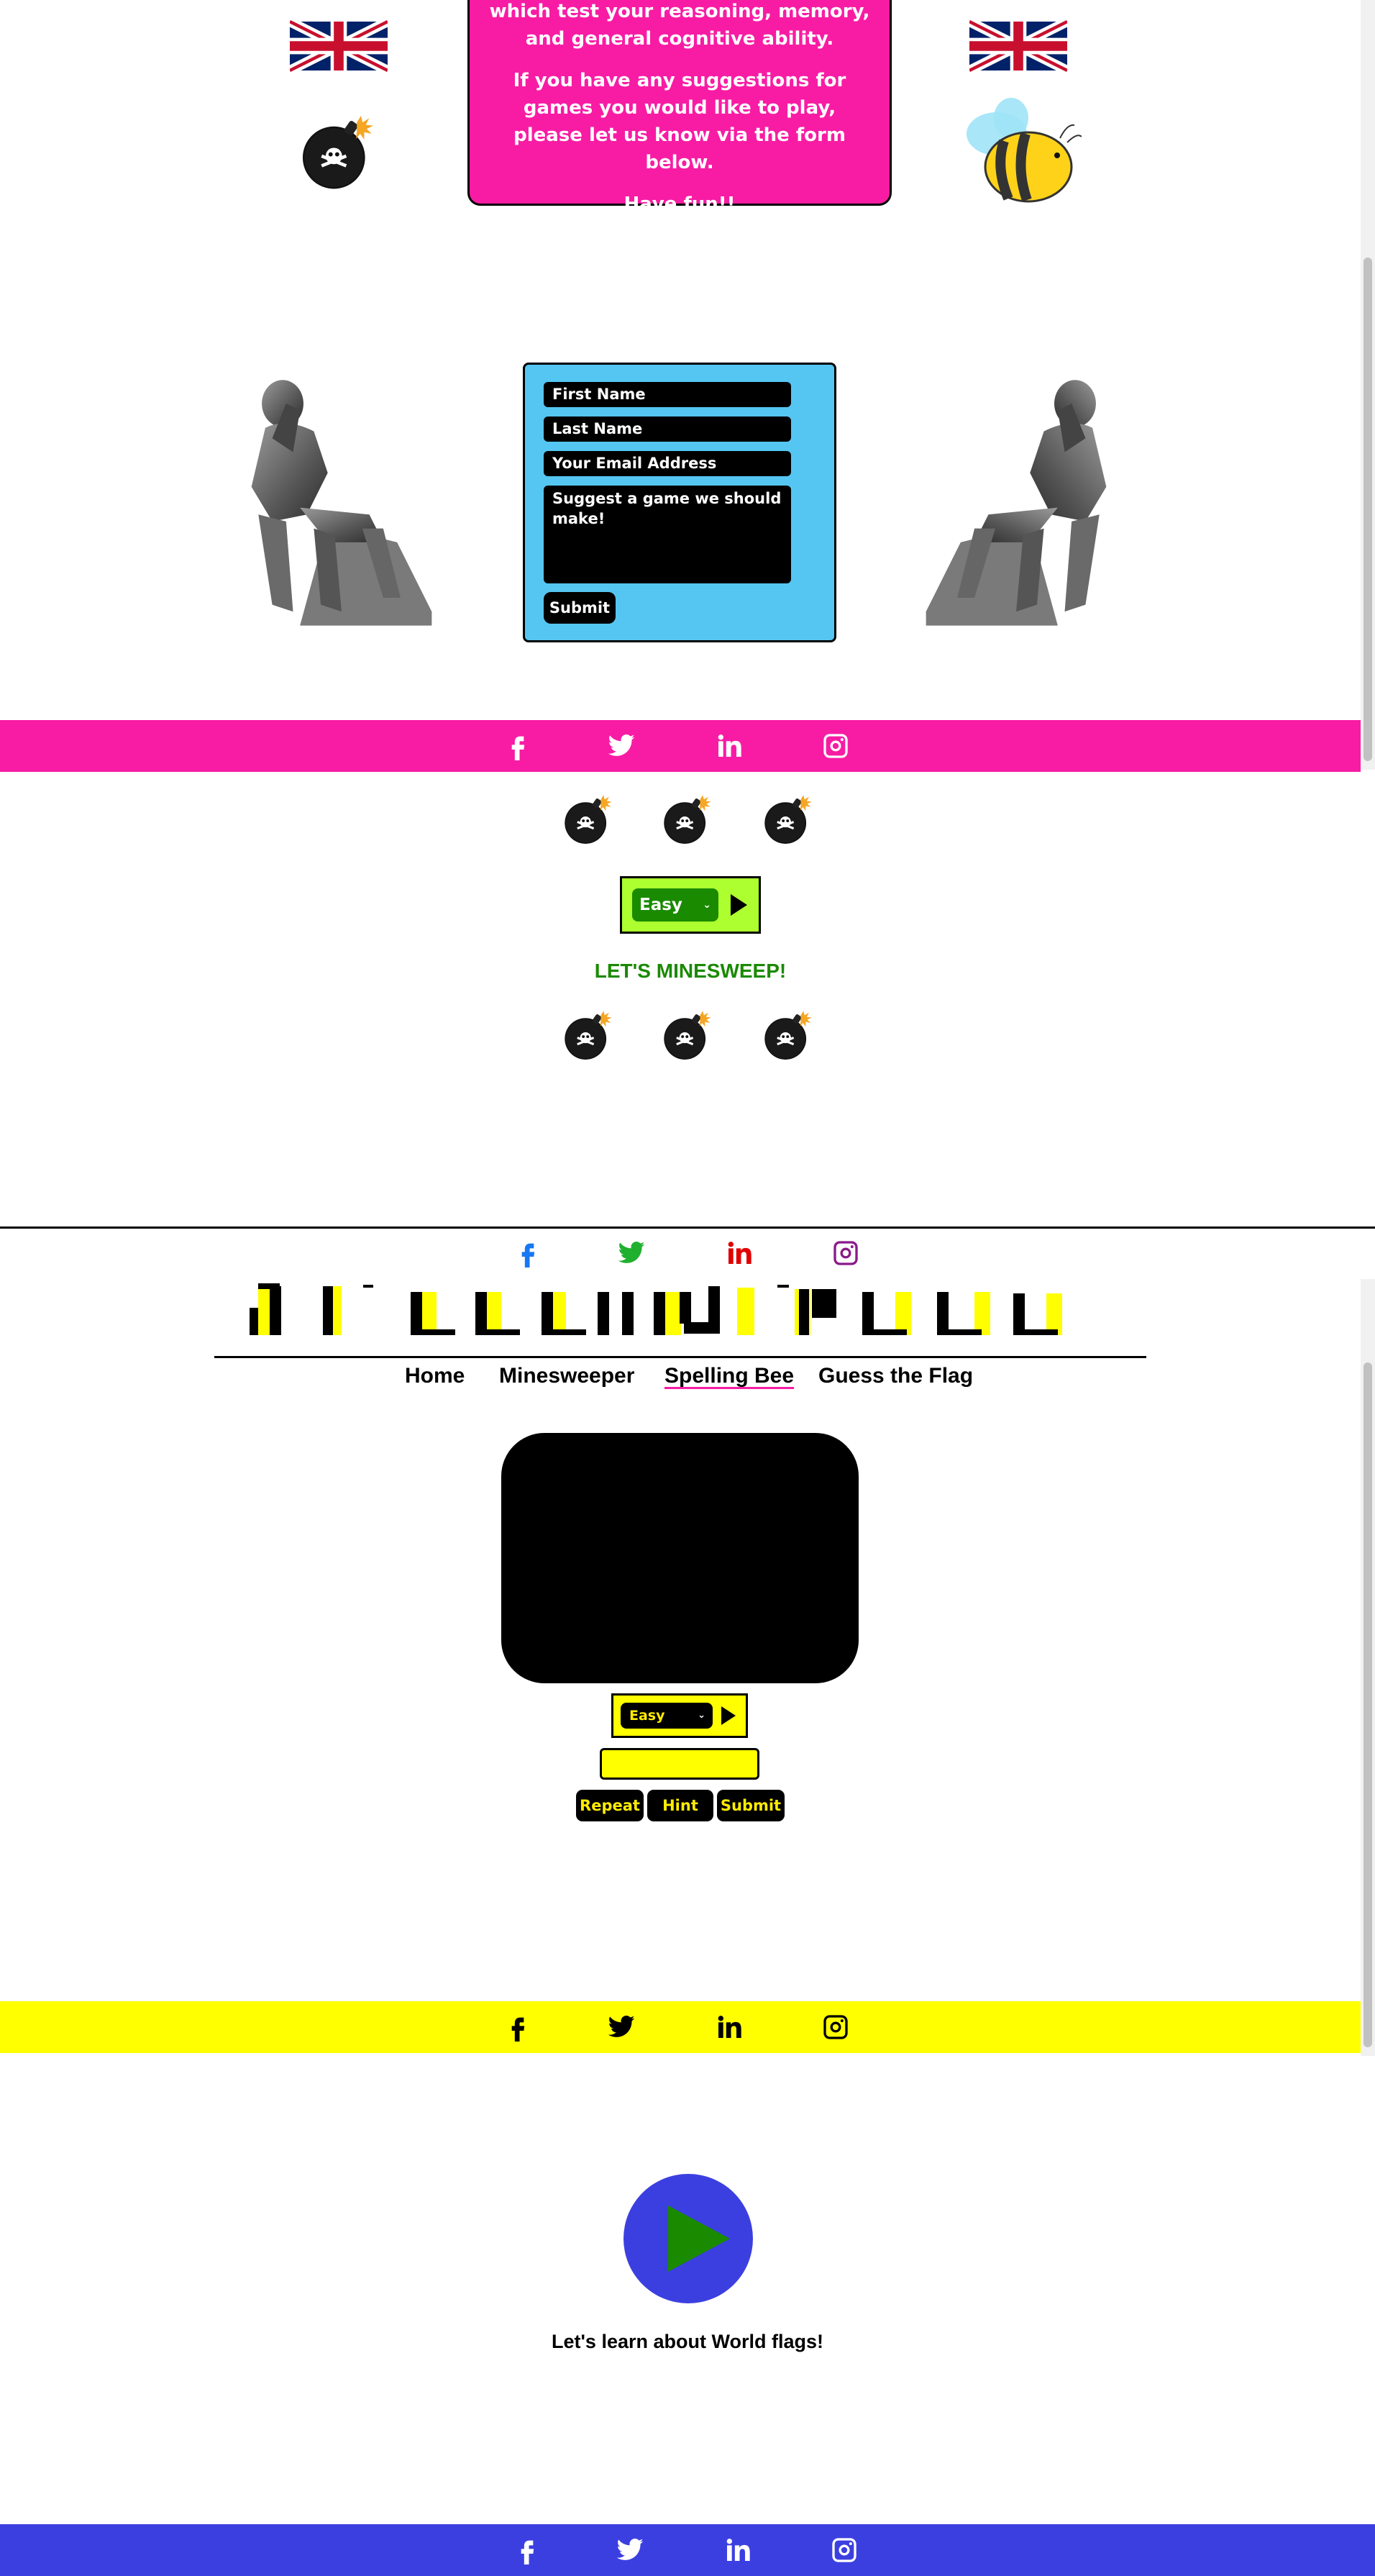  Describe the element at coordinates (1024, 150) in the screenshot. I see `bee-icon` at that location.